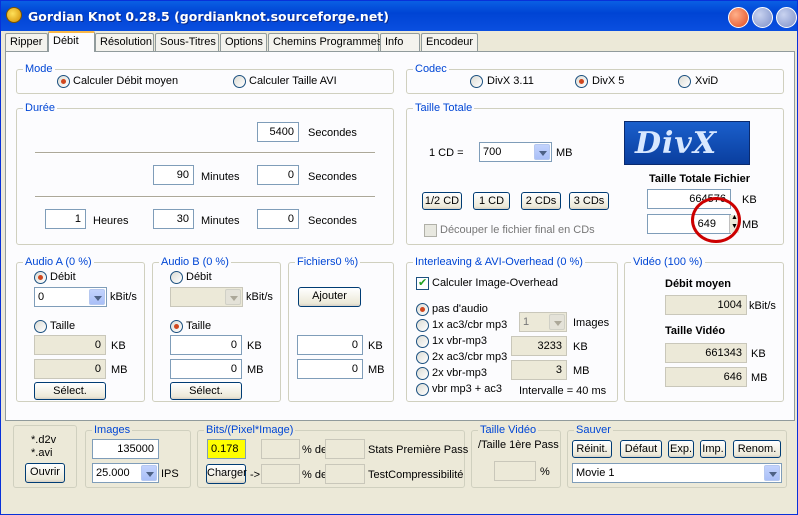 This screenshot has width=798, height=515. I want to click on rename-button: Renom., so click(757, 449).